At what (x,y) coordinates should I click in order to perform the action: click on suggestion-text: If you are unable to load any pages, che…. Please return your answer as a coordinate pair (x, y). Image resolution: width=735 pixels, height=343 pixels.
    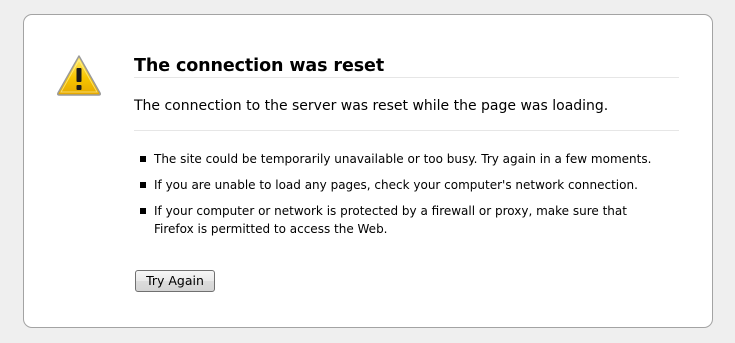
    Looking at the image, I should click on (396, 185).